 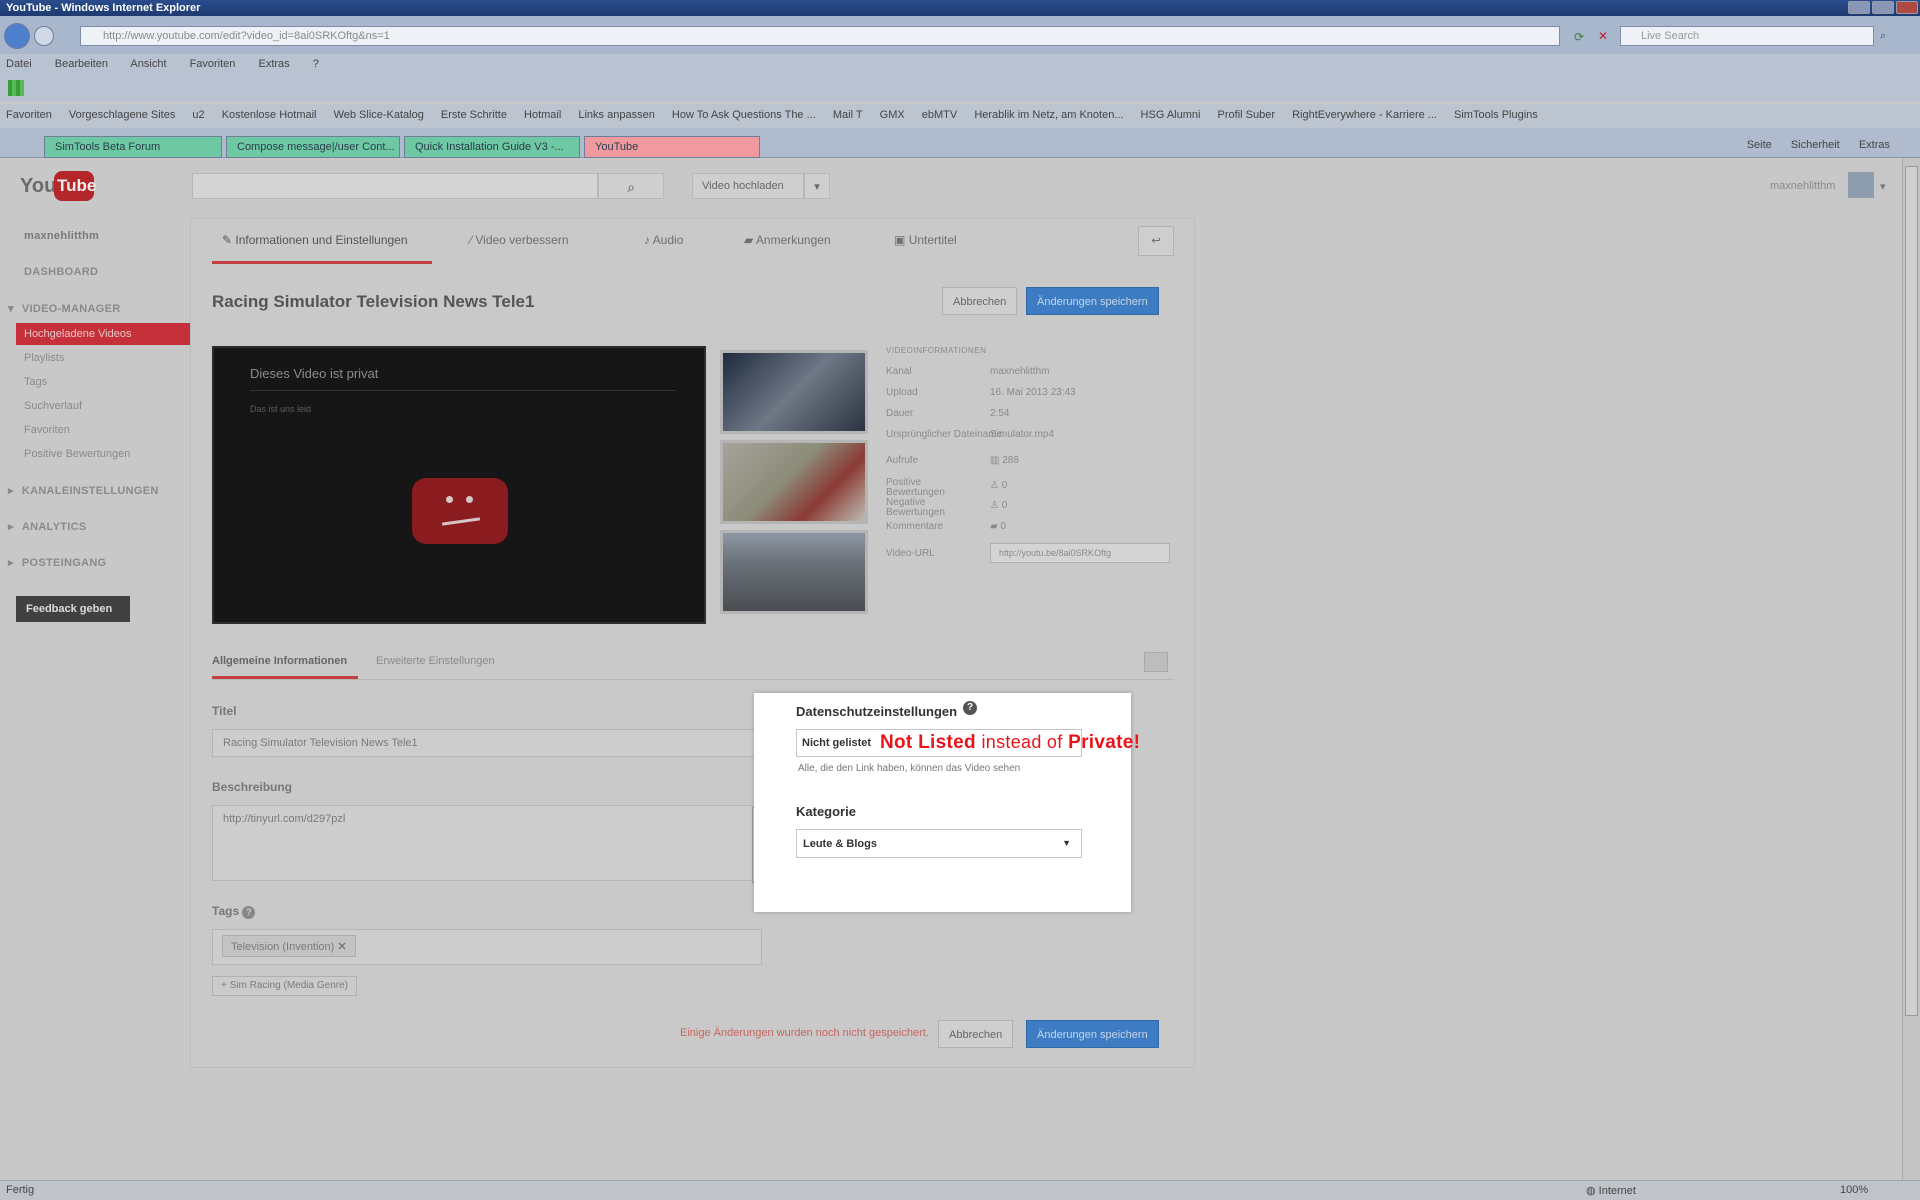 I want to click on logo-you: You, so click(x=38, y=186).